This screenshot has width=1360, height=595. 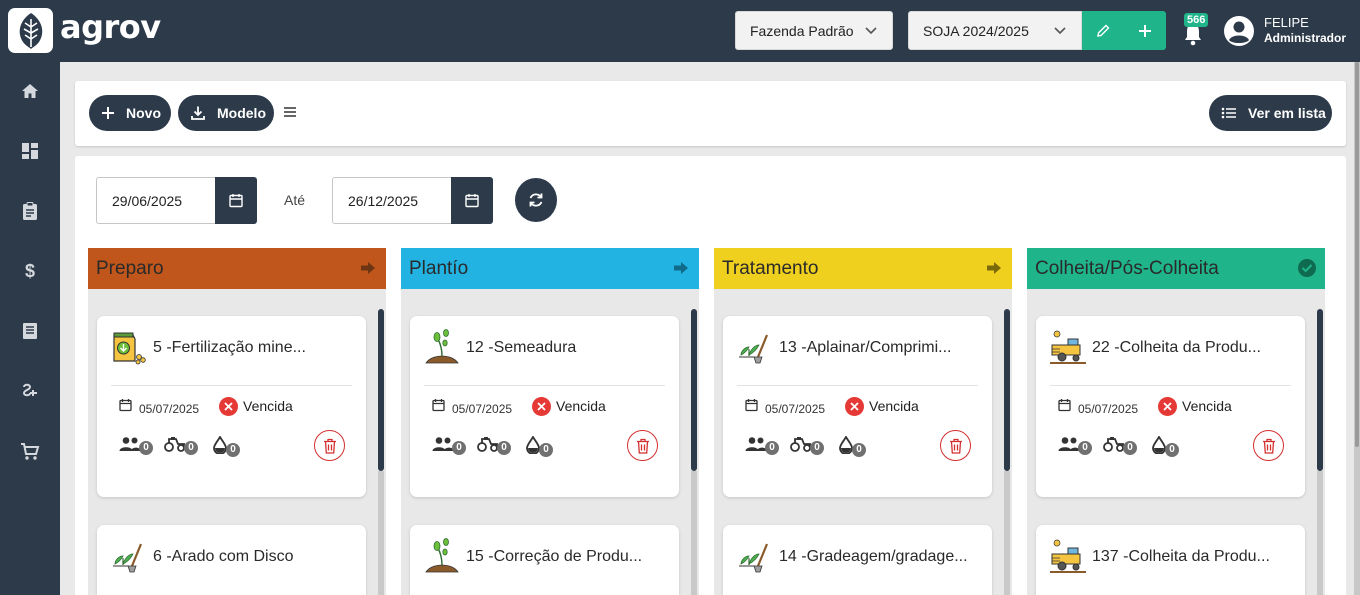 I want to click on new-button-label: Novo, so click(x=143, y=113).